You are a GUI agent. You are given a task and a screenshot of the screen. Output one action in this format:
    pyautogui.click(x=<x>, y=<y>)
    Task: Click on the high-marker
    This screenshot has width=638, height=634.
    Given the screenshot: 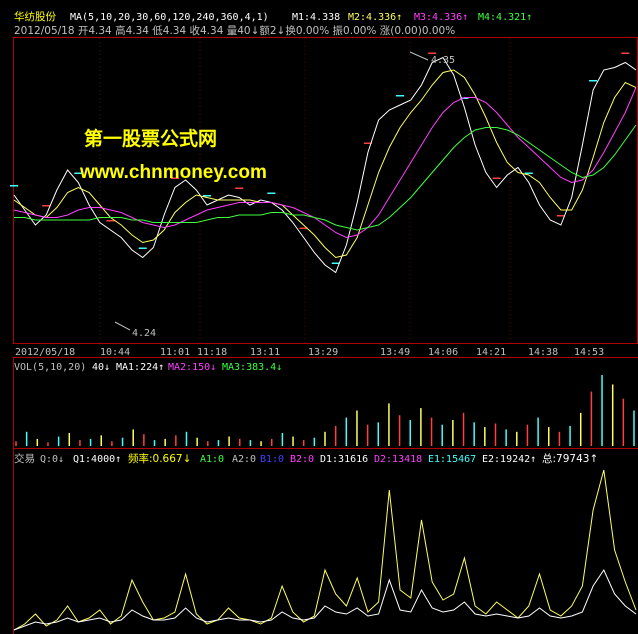 What is the action you would take?
    pyautogui.click(x=419, y=56)
    